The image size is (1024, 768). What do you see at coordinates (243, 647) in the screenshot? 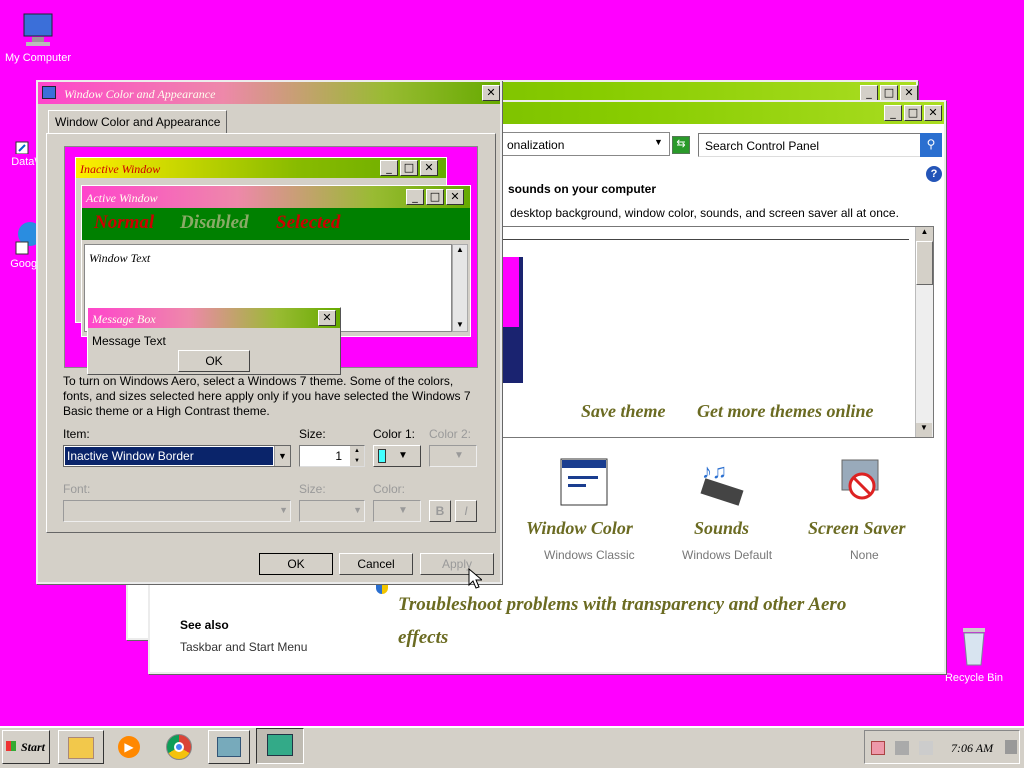
I see `taskbar-start-menu-link: Taskbar and Start Menu` at bounding box center [243, 647].